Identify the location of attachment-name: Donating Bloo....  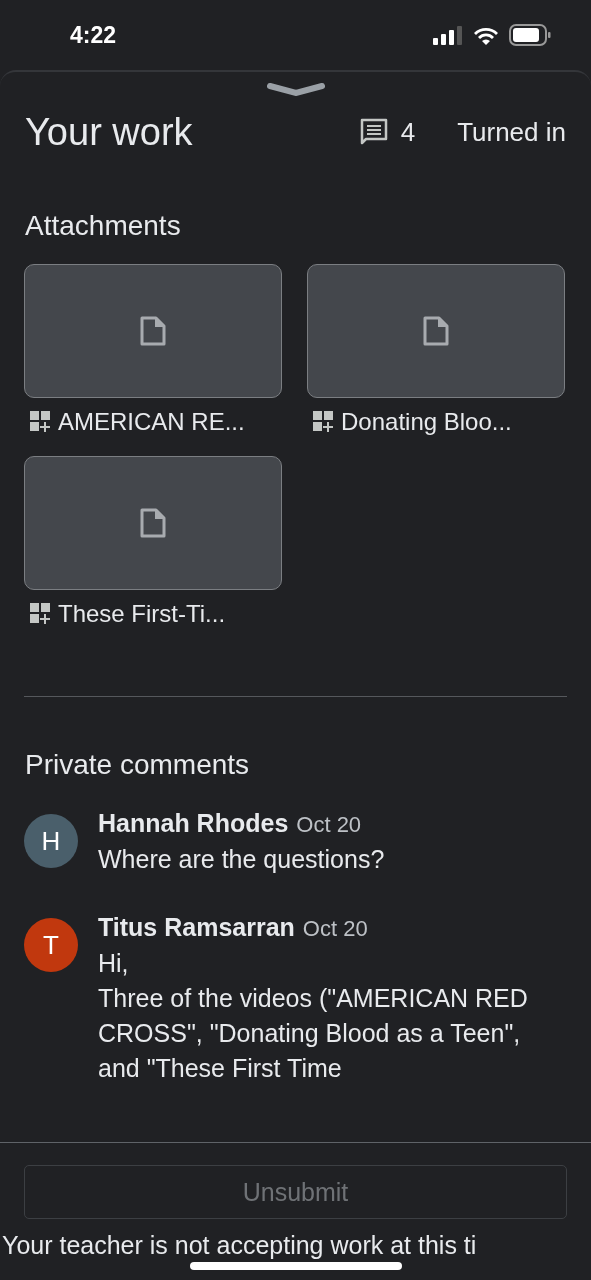
(426, 422).